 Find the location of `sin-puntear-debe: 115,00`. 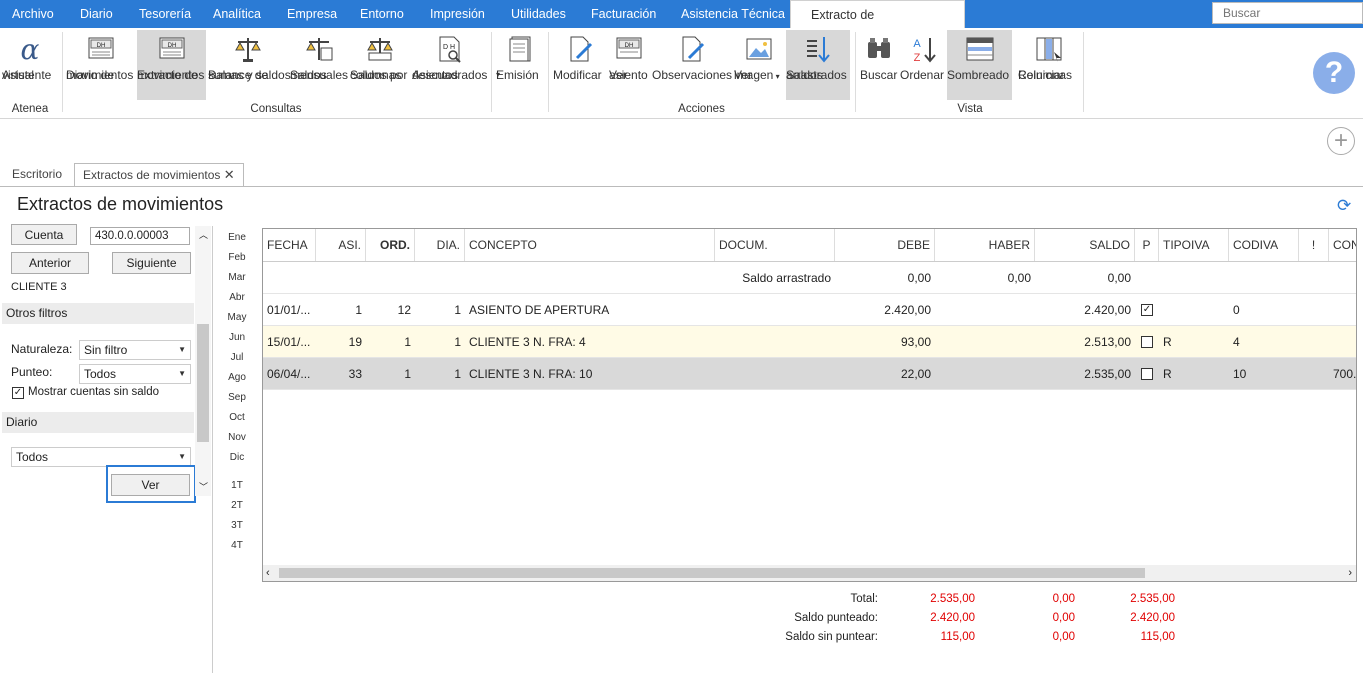

sin-puntear-debe: 115,00 is located at coordinates (957, 637).